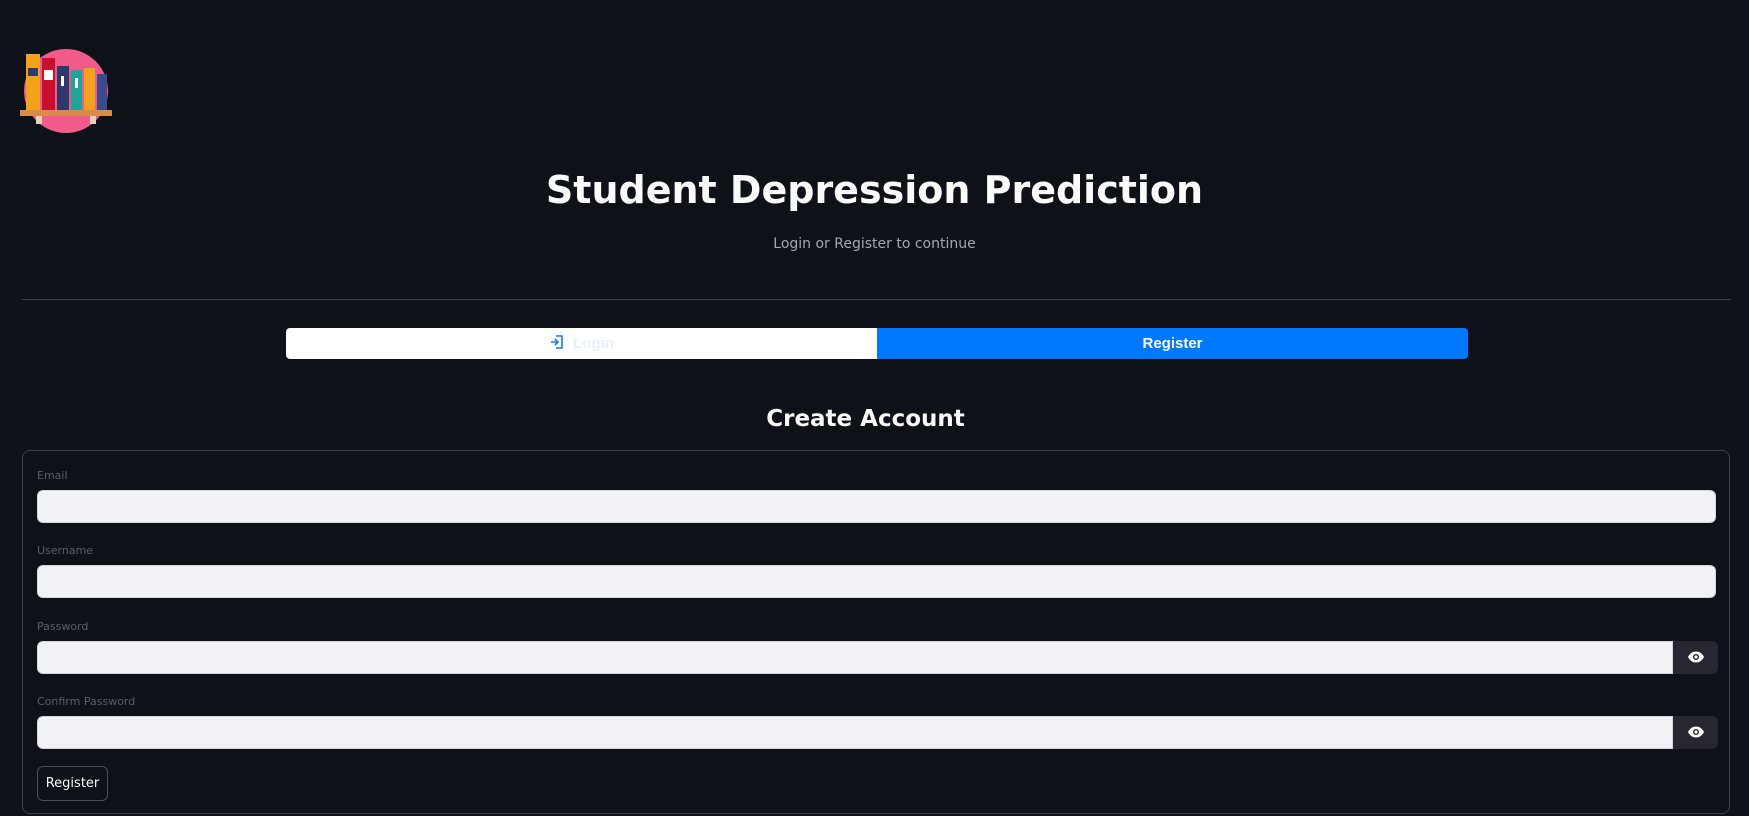 The height and width of the screenshot is (816, 1749). I want to click on confirm-password-label: Confirm Password, so click(86, 701).